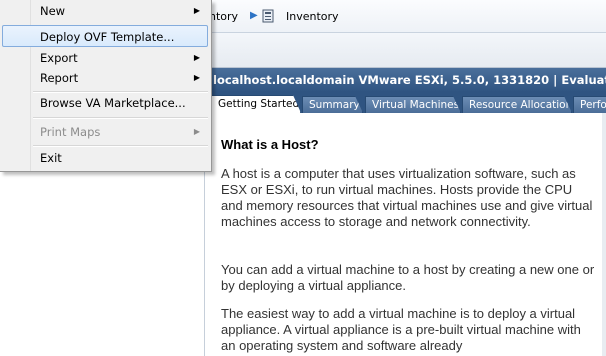 The width and height of the screenshot is (606, 356). I want to click on menu-item-print-maps: Print Maps ▶, so click(105, 132).